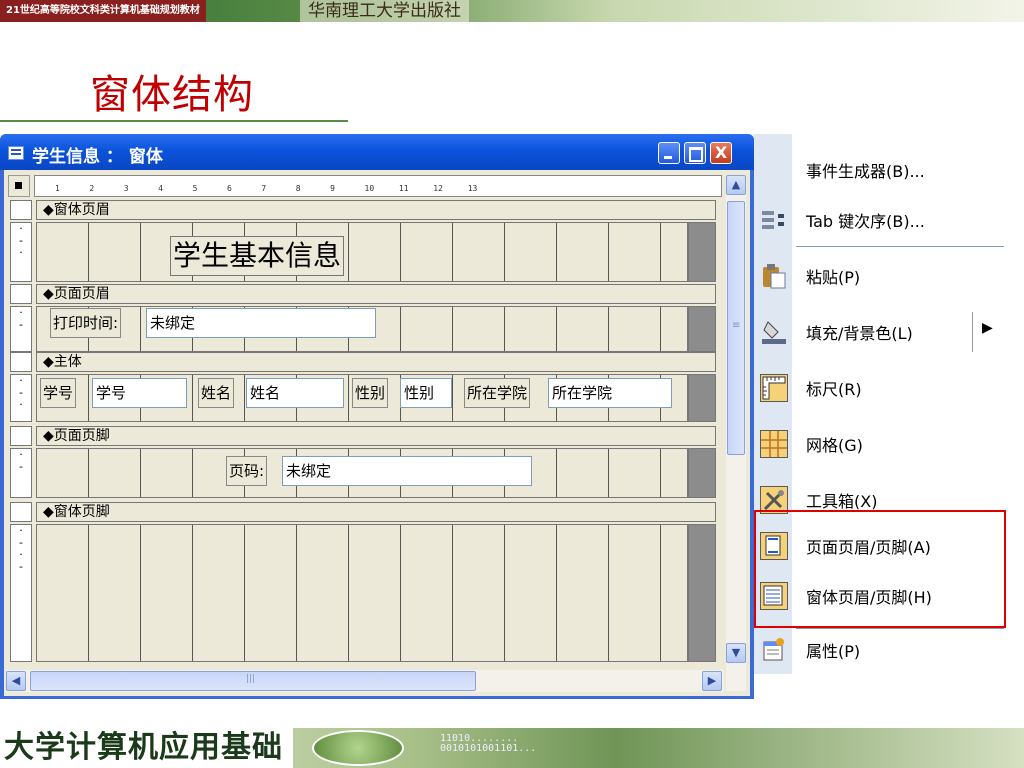  What do you see at coordinates (880, 569) in the screenshot?
I see `highlight-box` at bounding box center [880, 569].